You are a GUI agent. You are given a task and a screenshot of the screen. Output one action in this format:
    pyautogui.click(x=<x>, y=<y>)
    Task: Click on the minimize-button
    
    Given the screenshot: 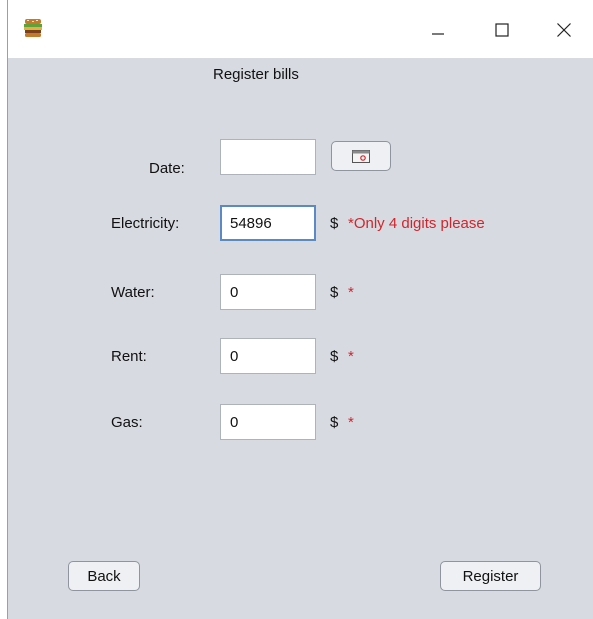 What is the action you would take?
    pyautogui.click(x=438, y=30)
    